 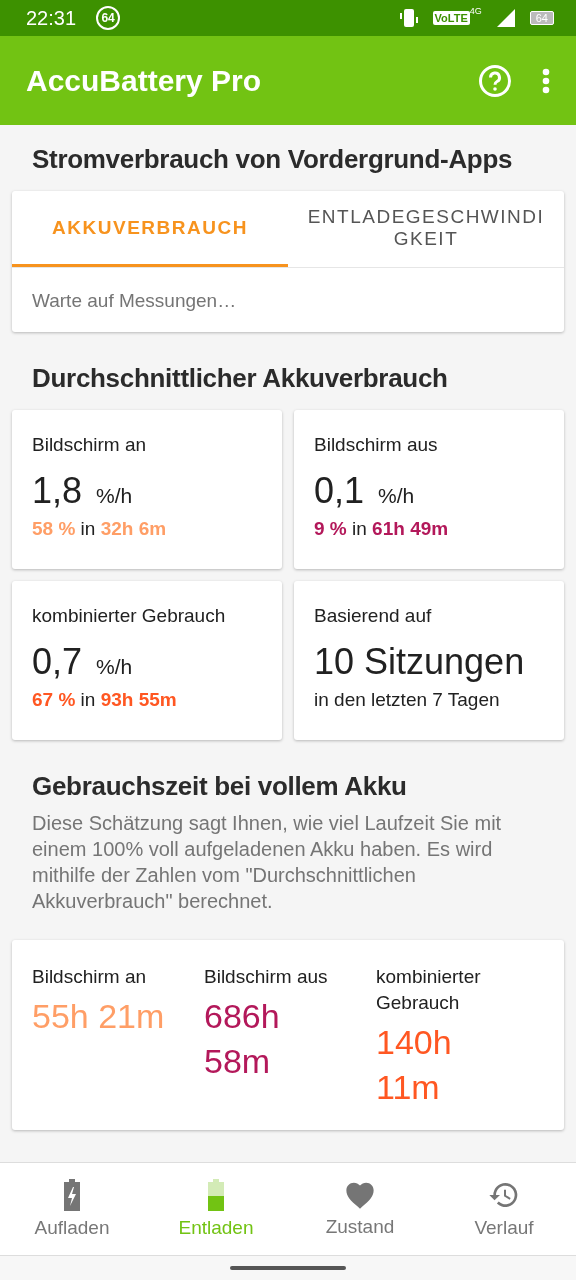 I want to click on more-menu-icon, so click(x=546, y=80).